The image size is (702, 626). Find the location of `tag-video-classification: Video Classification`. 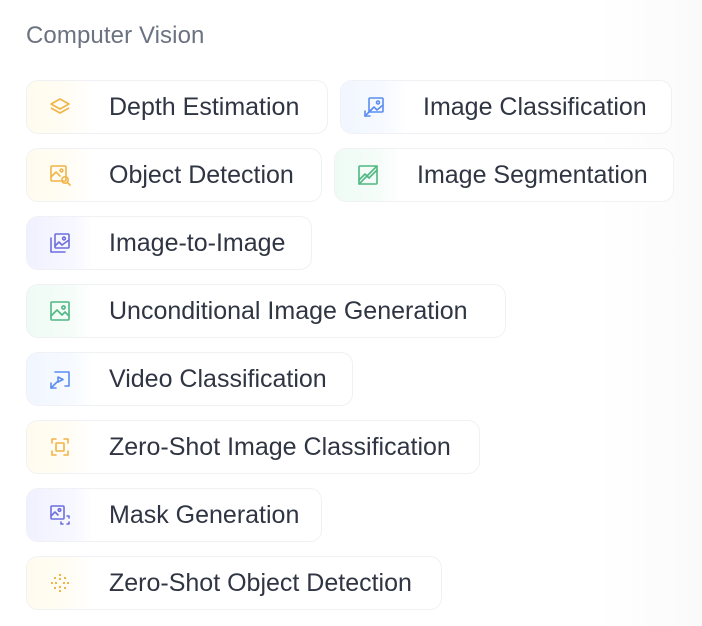

tag-video-classification: Video Classification is located at coordinates (189, 379).